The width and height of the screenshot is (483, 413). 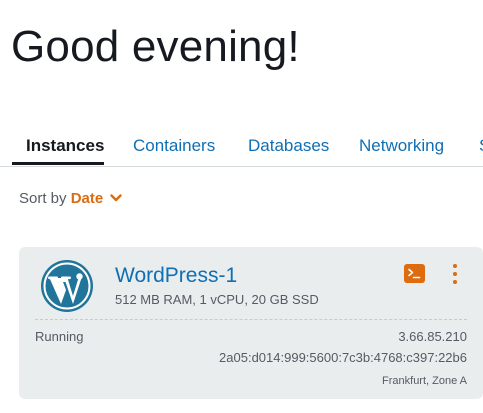 I want to click on chevron-down-icon, so click(x=116, y=197).